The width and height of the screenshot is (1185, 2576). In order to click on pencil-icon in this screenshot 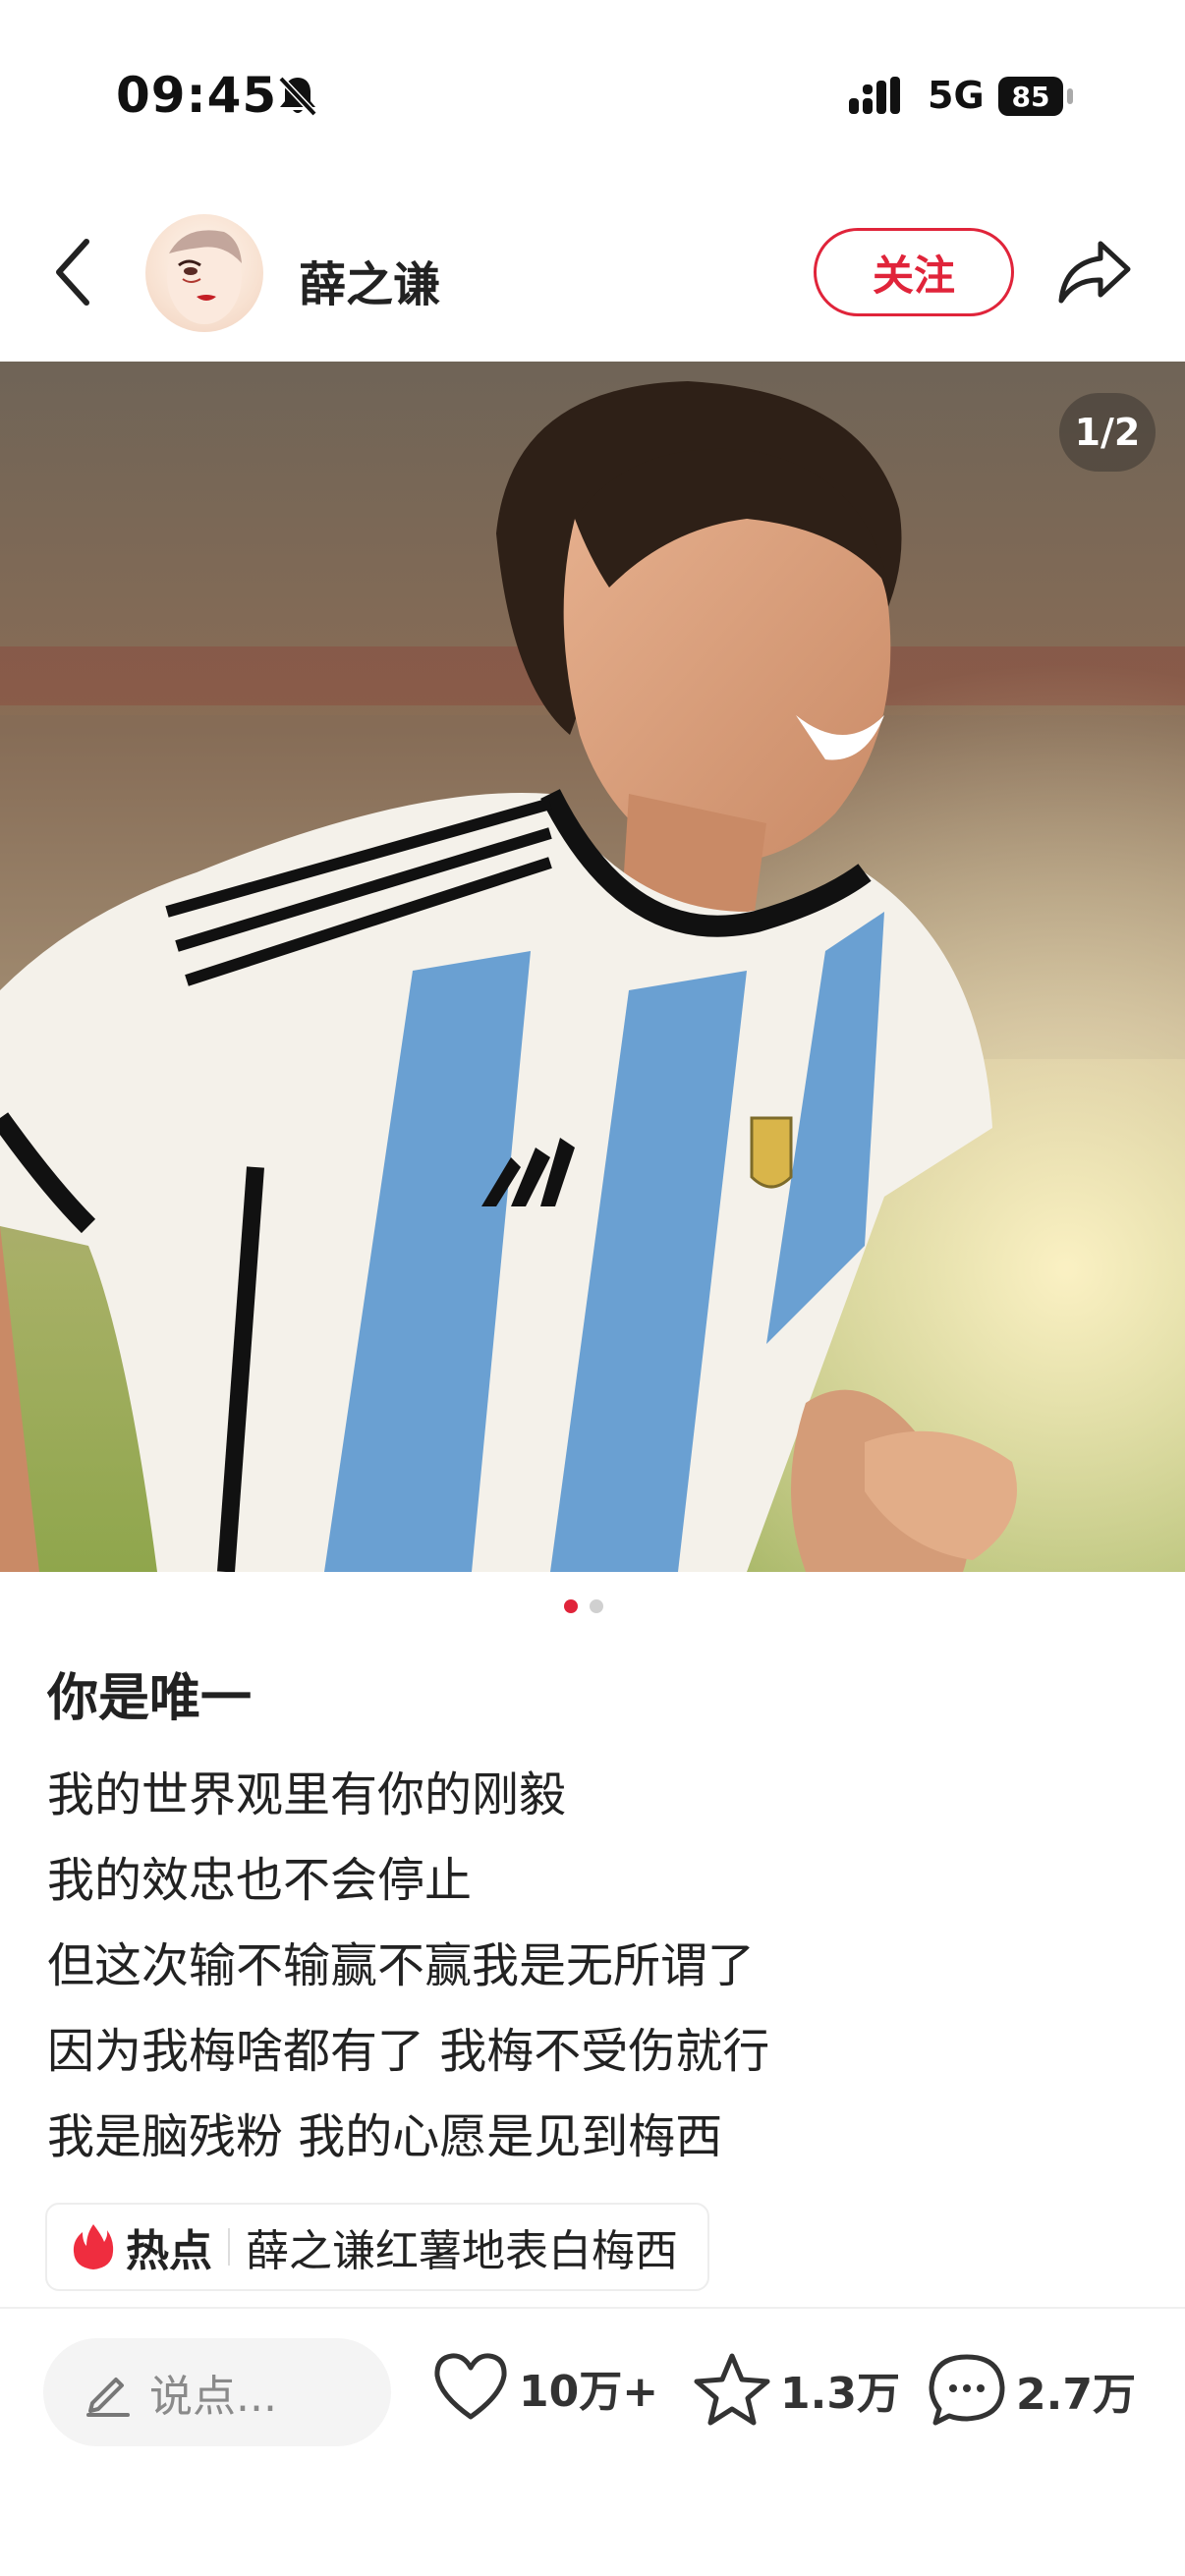, I will do `click(108, 2397)`.